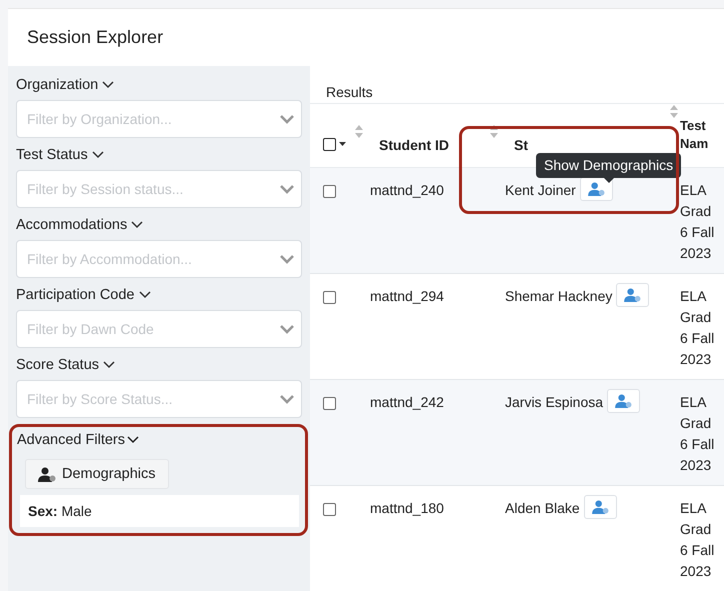 This screenshot has width=724, height=591. I want to click on filter-label: Advanced Filters, so click(71, 440).